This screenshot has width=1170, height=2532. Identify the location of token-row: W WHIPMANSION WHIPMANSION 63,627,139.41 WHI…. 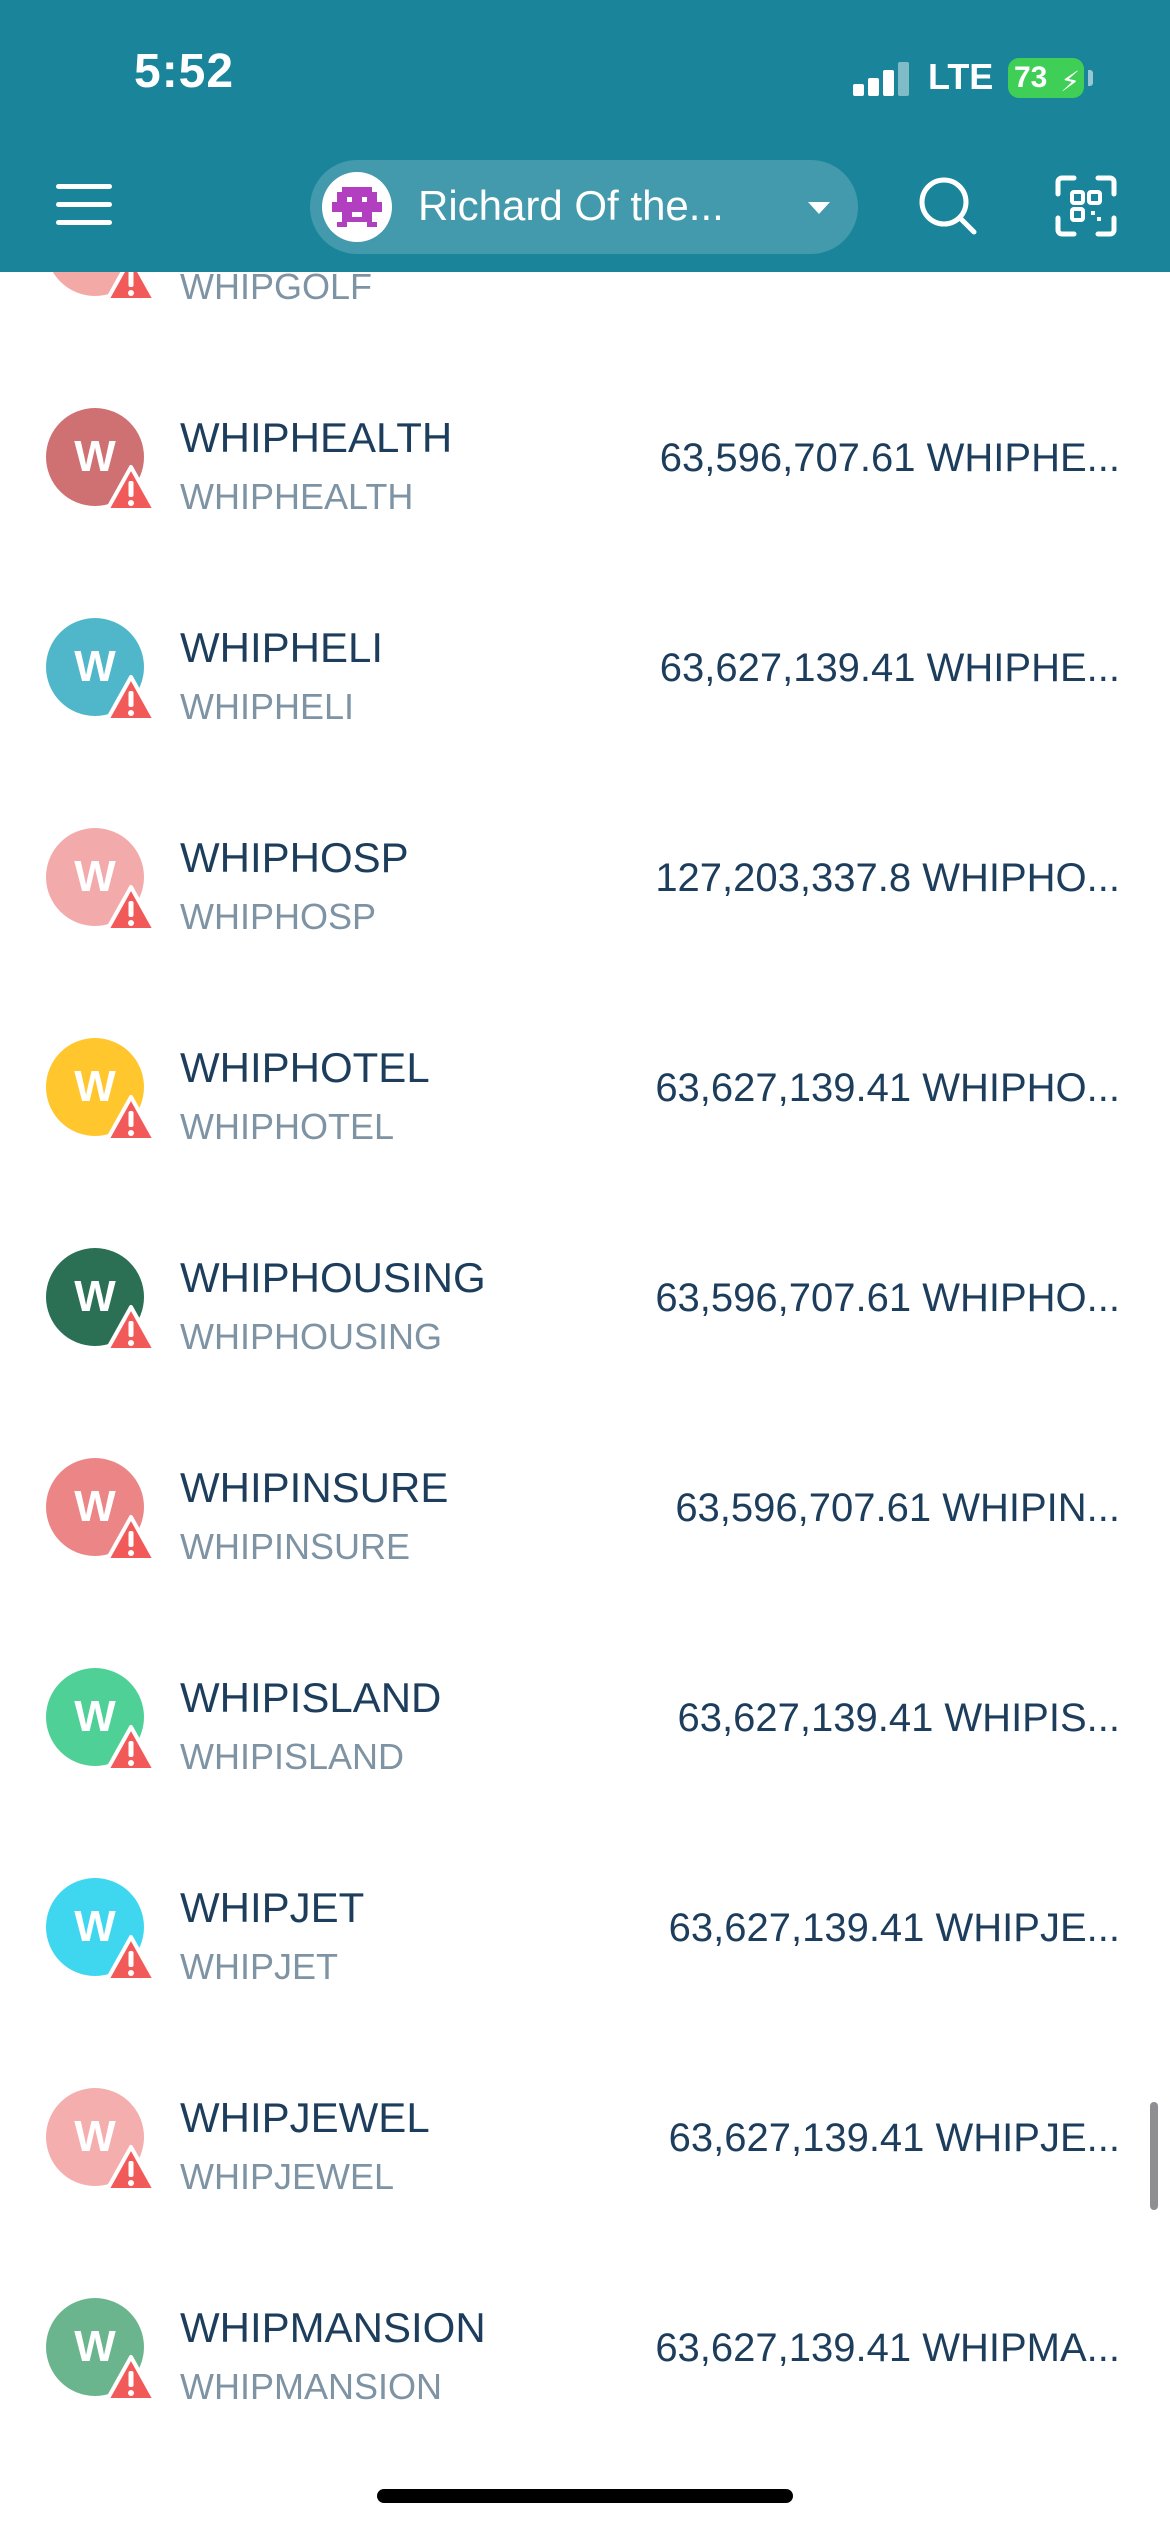
(585, 2347).